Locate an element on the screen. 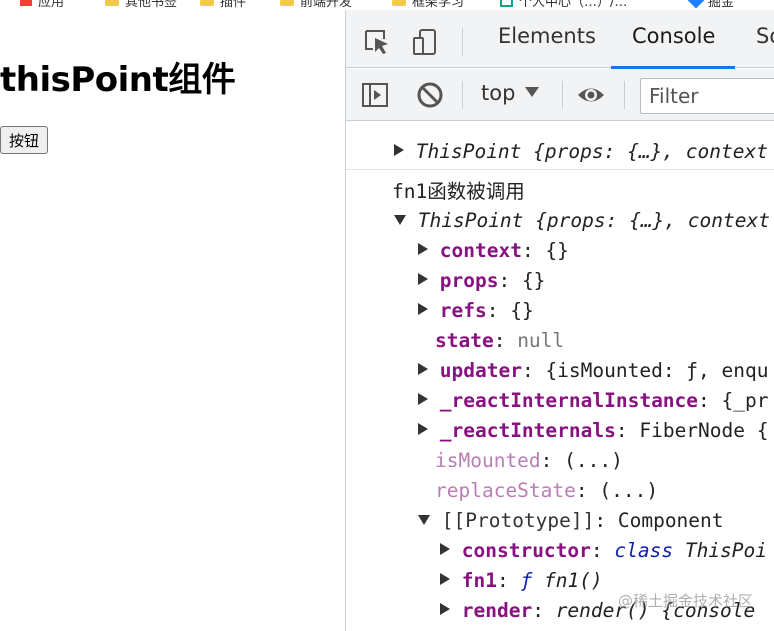 This screenshot has height=631, width=774. tab-console: Console is located at coordinates (673, 36).